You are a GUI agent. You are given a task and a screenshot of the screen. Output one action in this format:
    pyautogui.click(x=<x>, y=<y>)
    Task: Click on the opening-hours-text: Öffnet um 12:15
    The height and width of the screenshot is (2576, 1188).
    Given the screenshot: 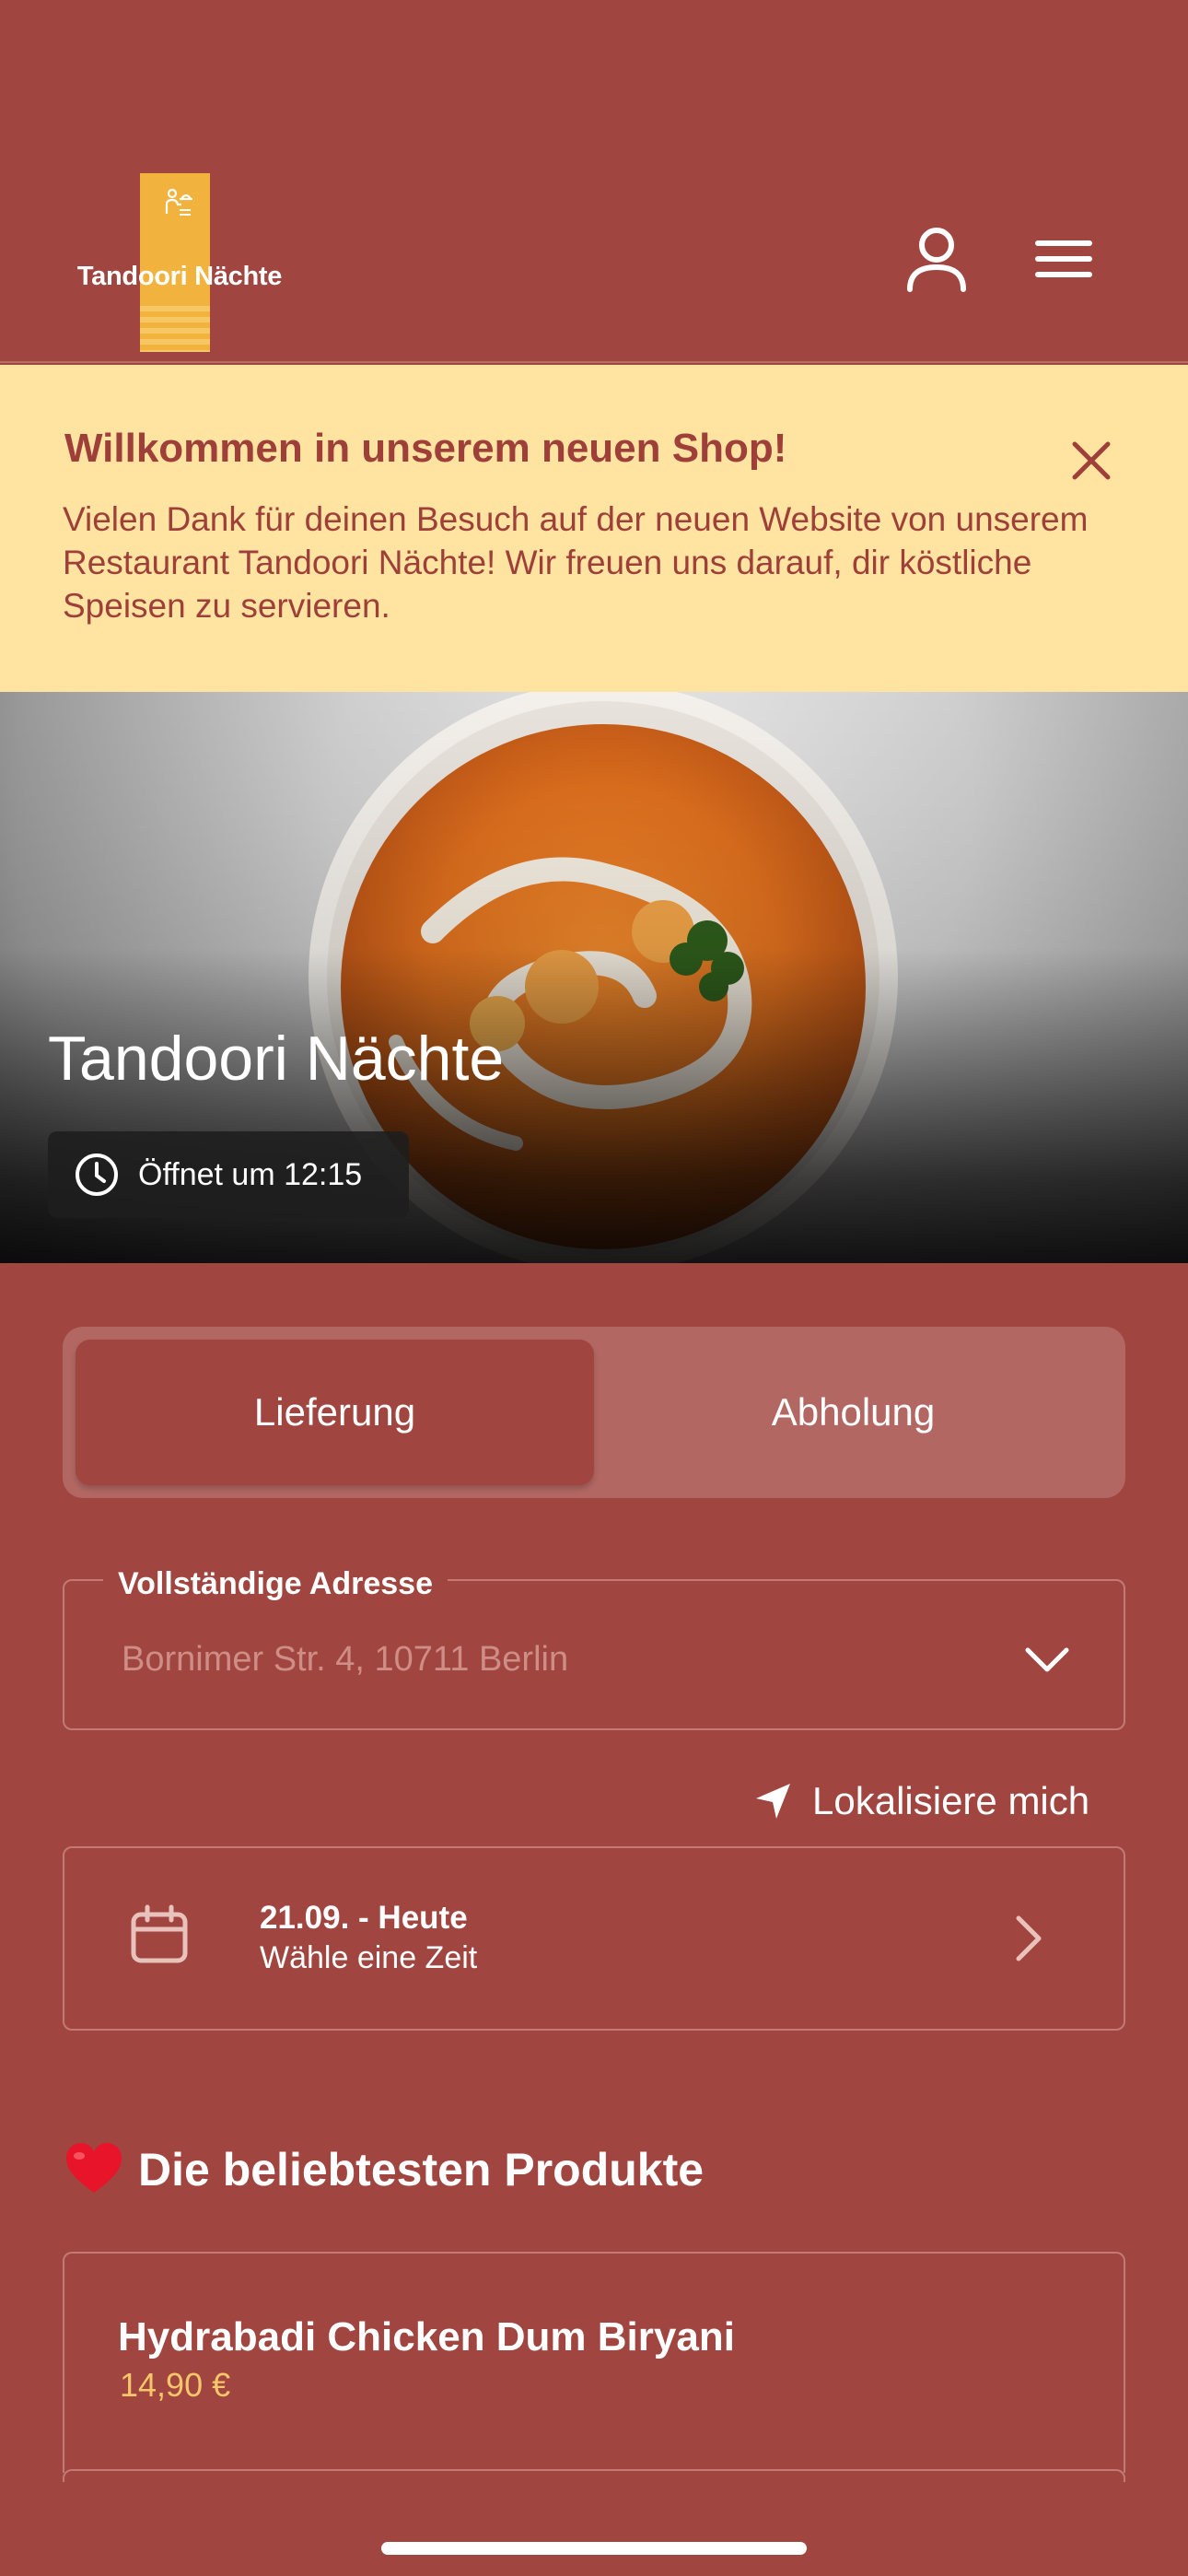 What is the action you would take?
    pyautogui.click(x=250, y=1174)
    